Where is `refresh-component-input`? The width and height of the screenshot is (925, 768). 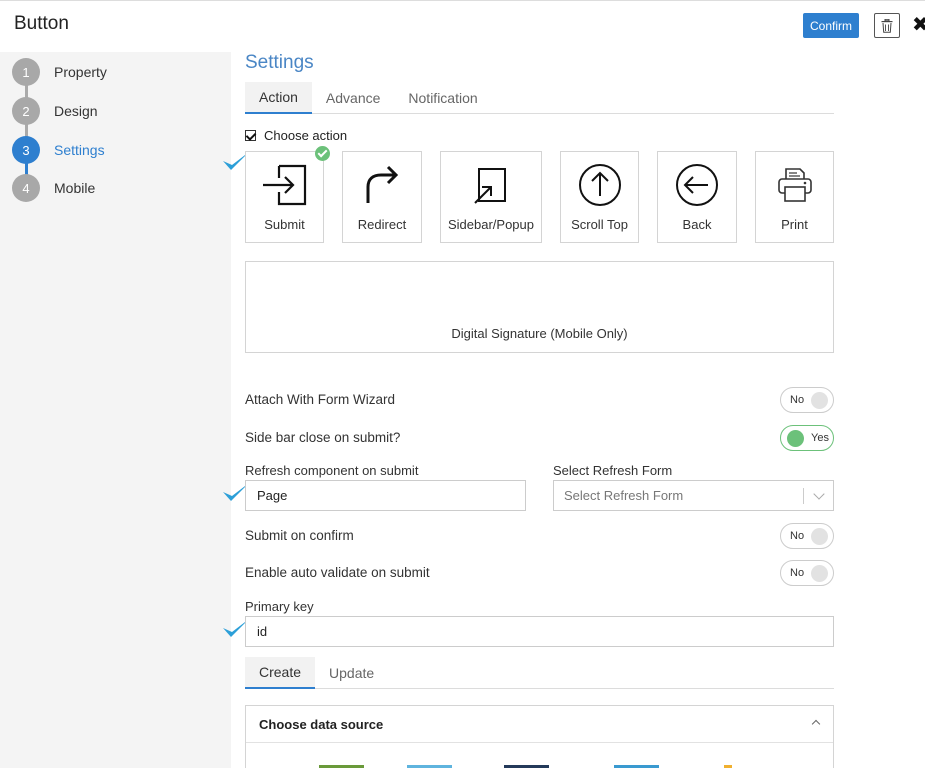 refresh-component-input is located at coordinates (385, 495).